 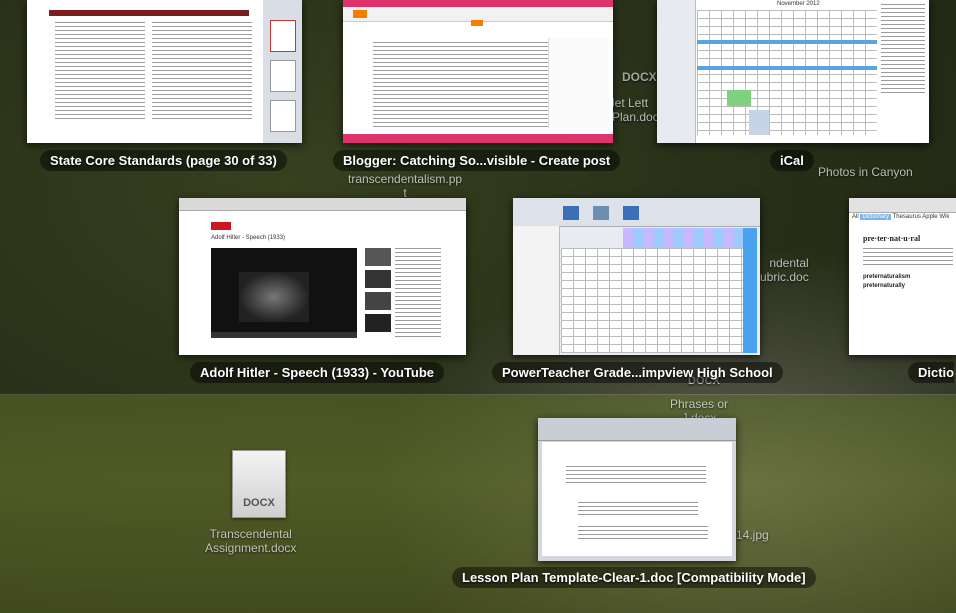 What do you see at coordinates (784, 270) in the screenshot?
I see `desktop-file-rubric: ndental ubric.doc` at bounding box center [784, 270].